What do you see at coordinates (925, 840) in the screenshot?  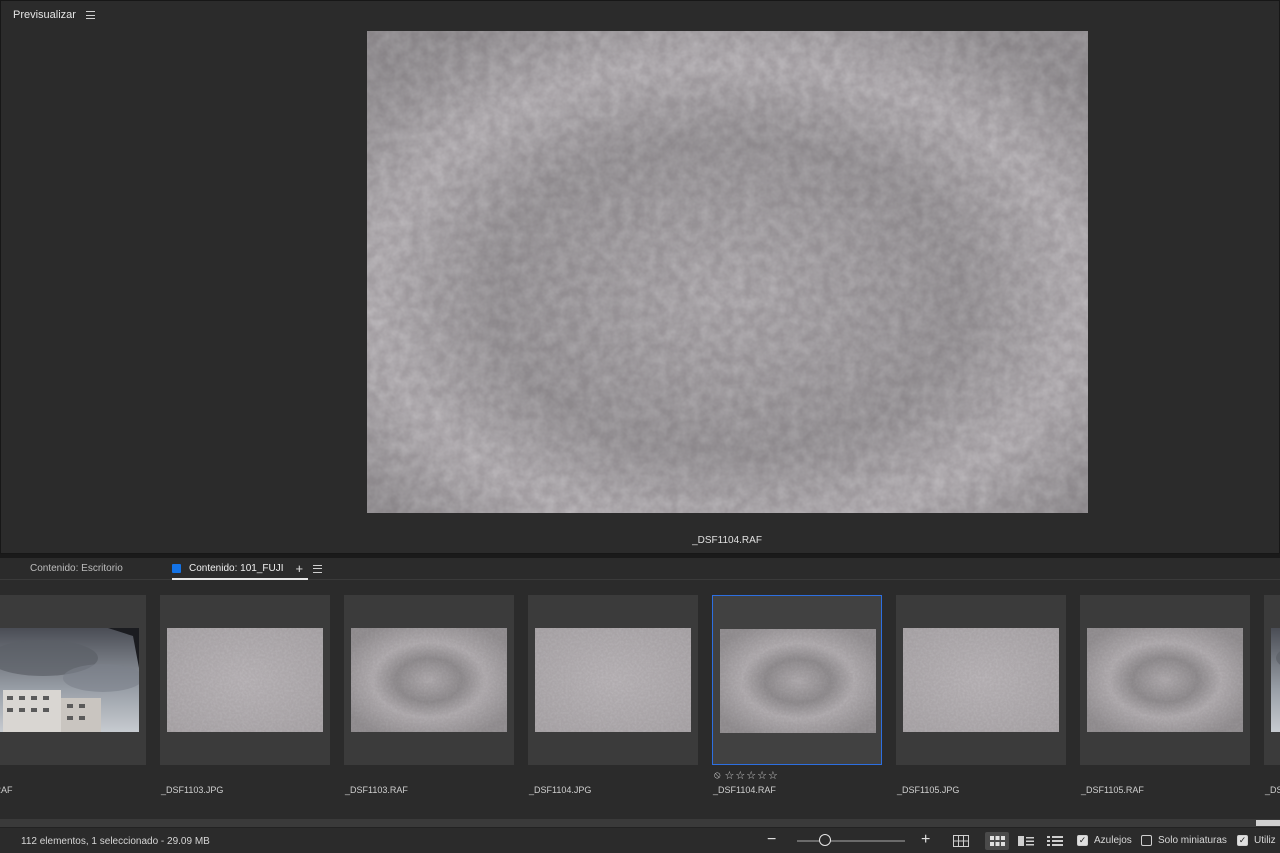 I see `zoom-in-button: +` at bounding box center [925, 840].